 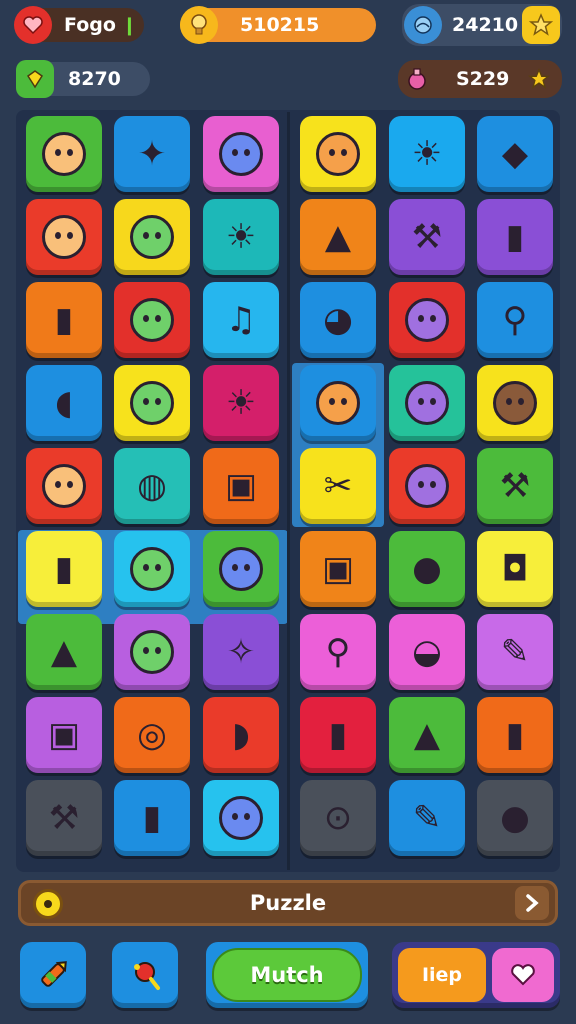 I want to click on candy-icon, so click(x=147, y=976).